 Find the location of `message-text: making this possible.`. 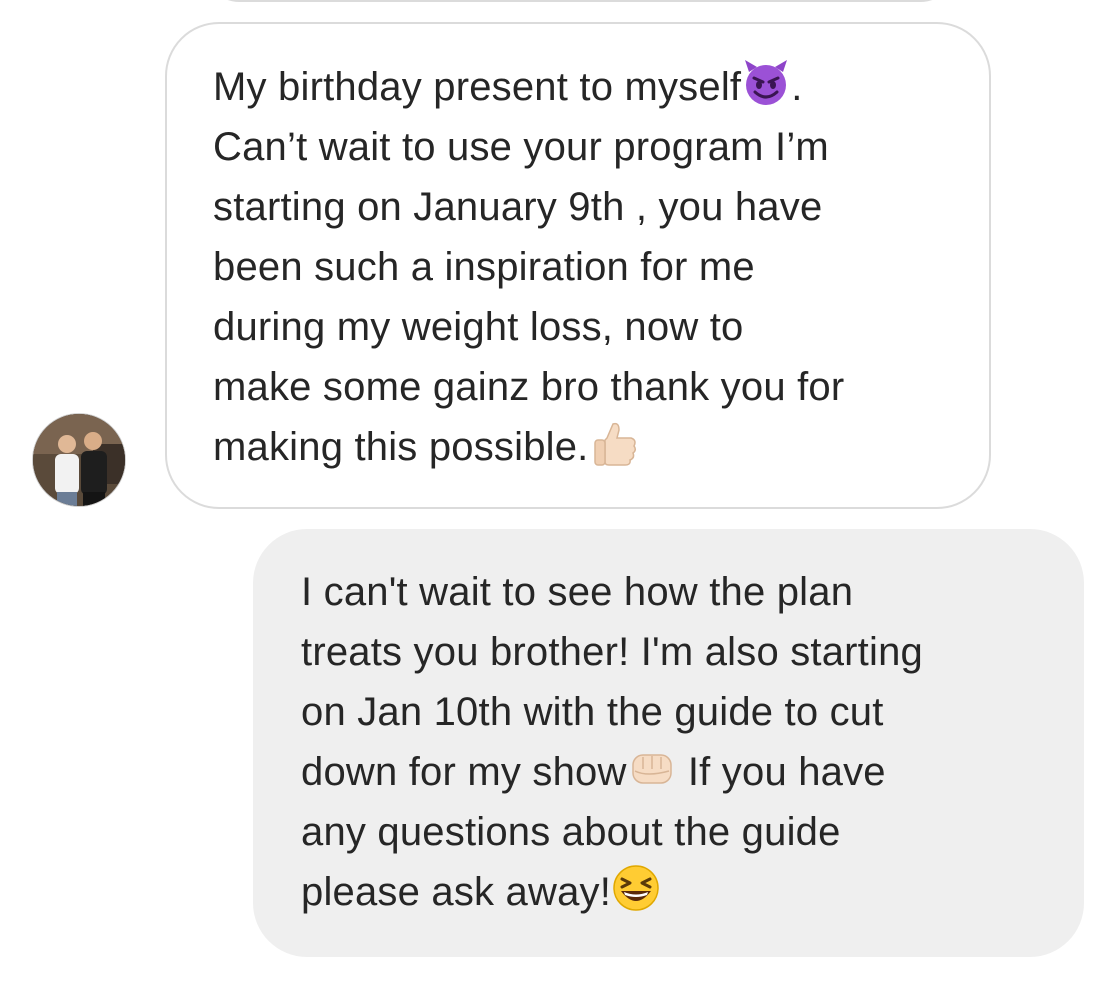

message-text: making this possible. is located at coordinates (401, 447).